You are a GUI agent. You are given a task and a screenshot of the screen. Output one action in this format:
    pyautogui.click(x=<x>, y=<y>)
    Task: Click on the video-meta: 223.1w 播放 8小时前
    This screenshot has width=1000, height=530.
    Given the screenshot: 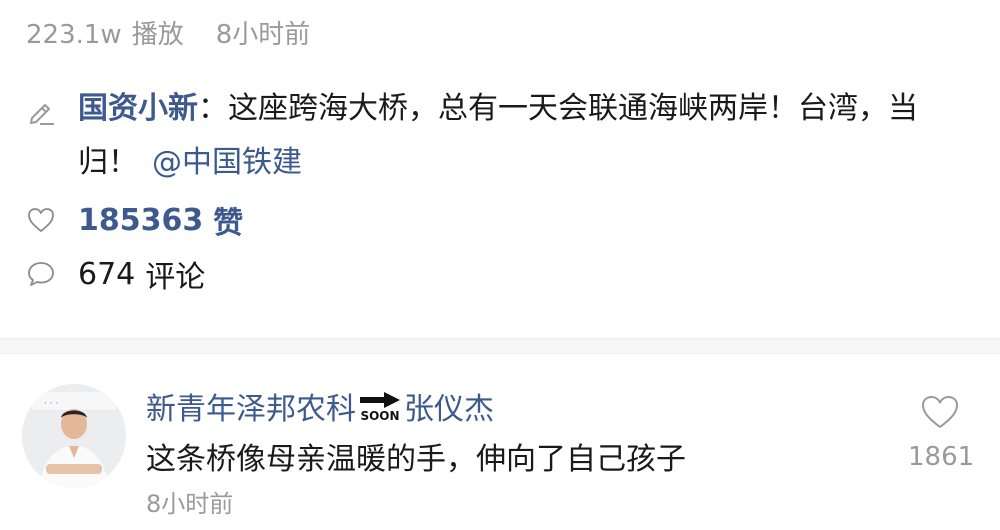 What is the action you would take?
    pyautogui.click(x=173, y=32)
    